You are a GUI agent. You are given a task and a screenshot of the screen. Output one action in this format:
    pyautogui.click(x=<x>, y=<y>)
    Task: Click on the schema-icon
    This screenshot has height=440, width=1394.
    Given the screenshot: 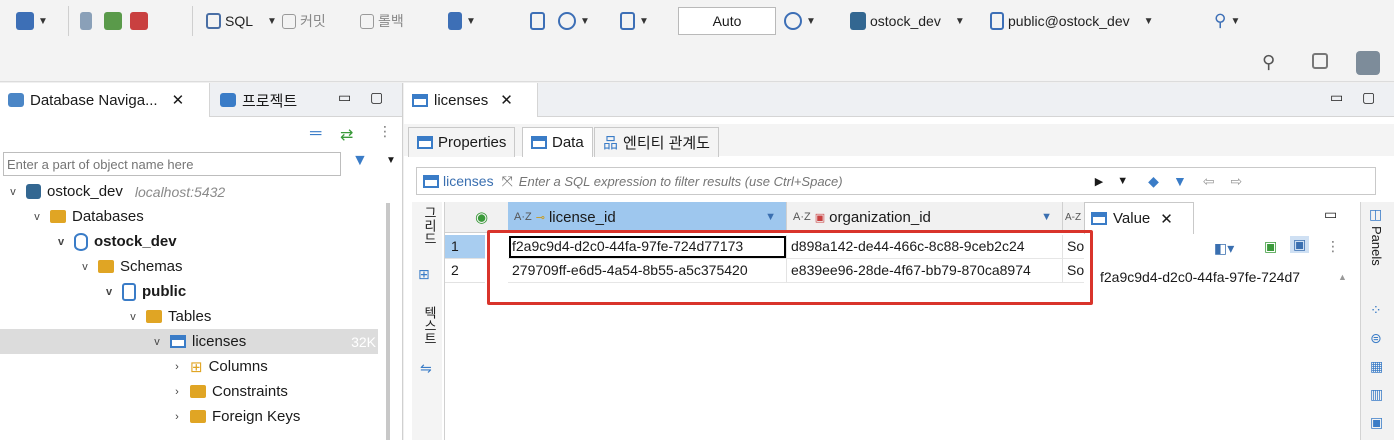 What is the action you would take?
    pyautogui.click(x=129, y=291)
    